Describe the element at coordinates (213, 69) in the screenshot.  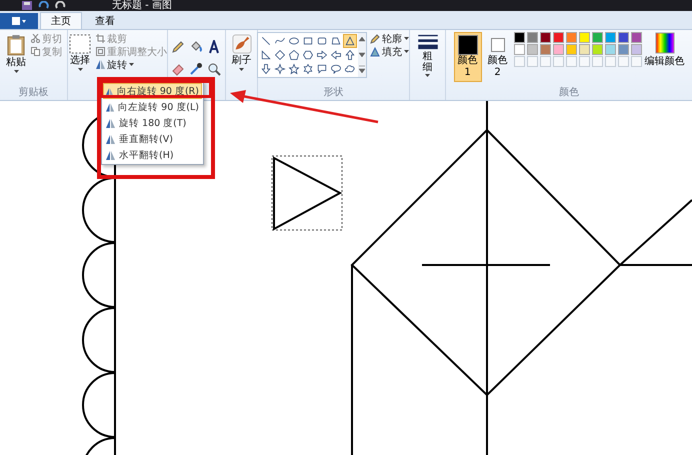
I see `magnifier-icon` at that location.